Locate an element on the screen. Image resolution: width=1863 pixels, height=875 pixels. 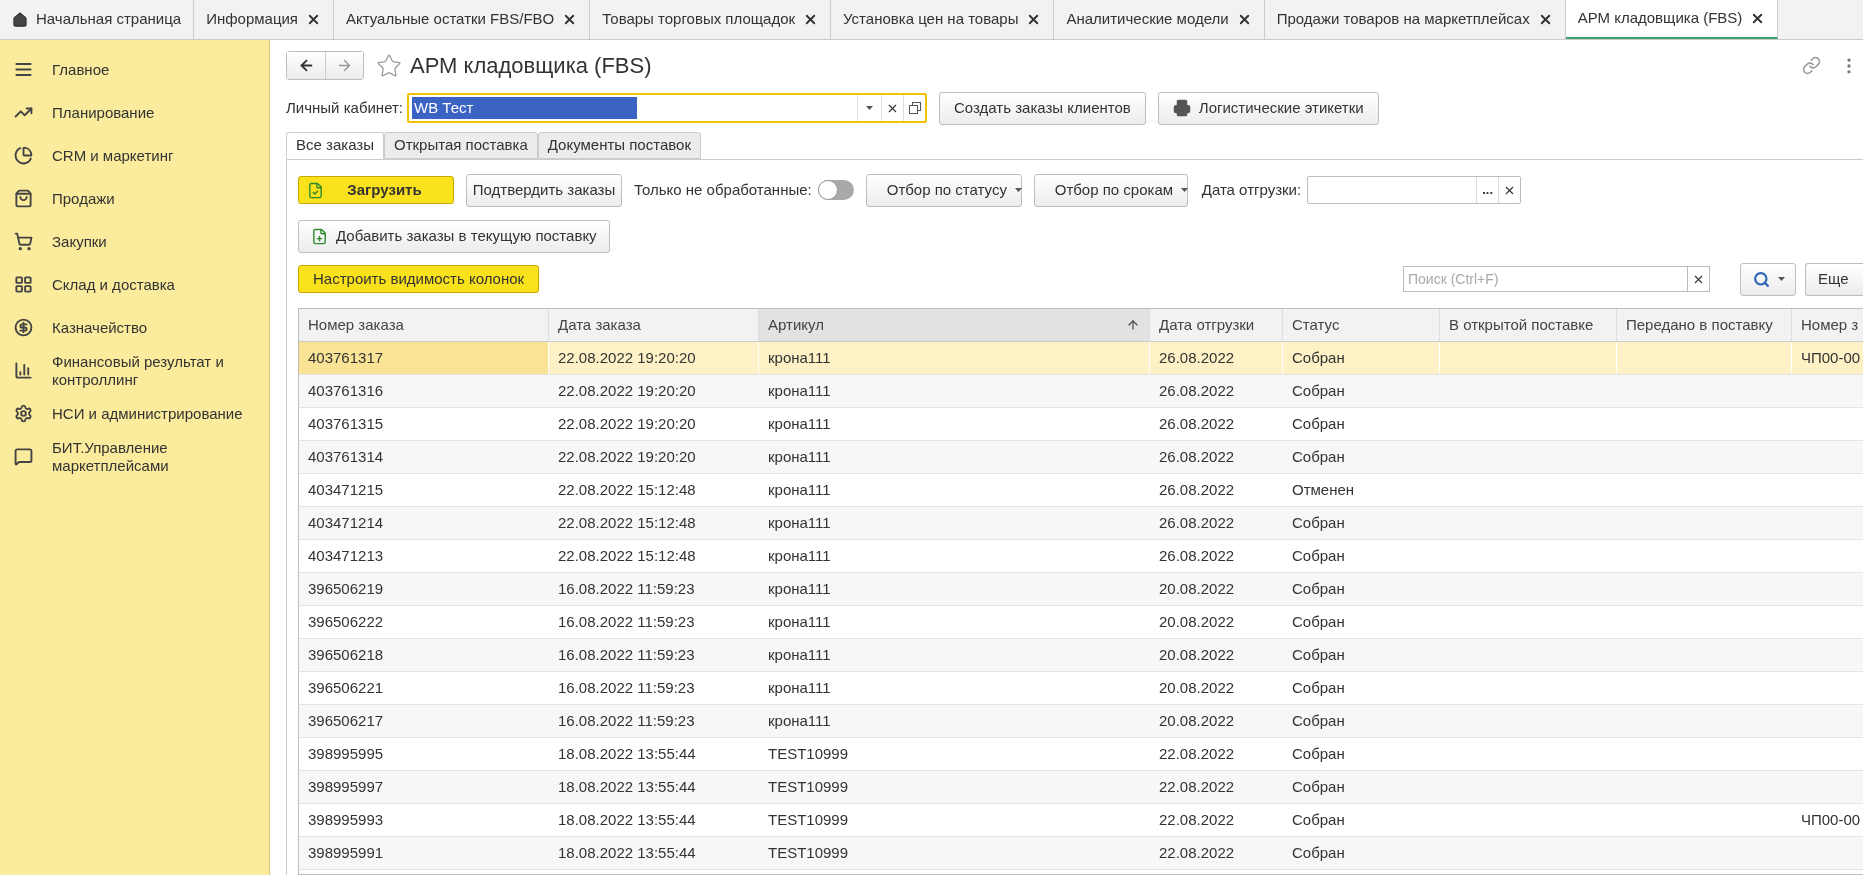
table-cell-text: 403761317 is located at coordinates (346, 357).